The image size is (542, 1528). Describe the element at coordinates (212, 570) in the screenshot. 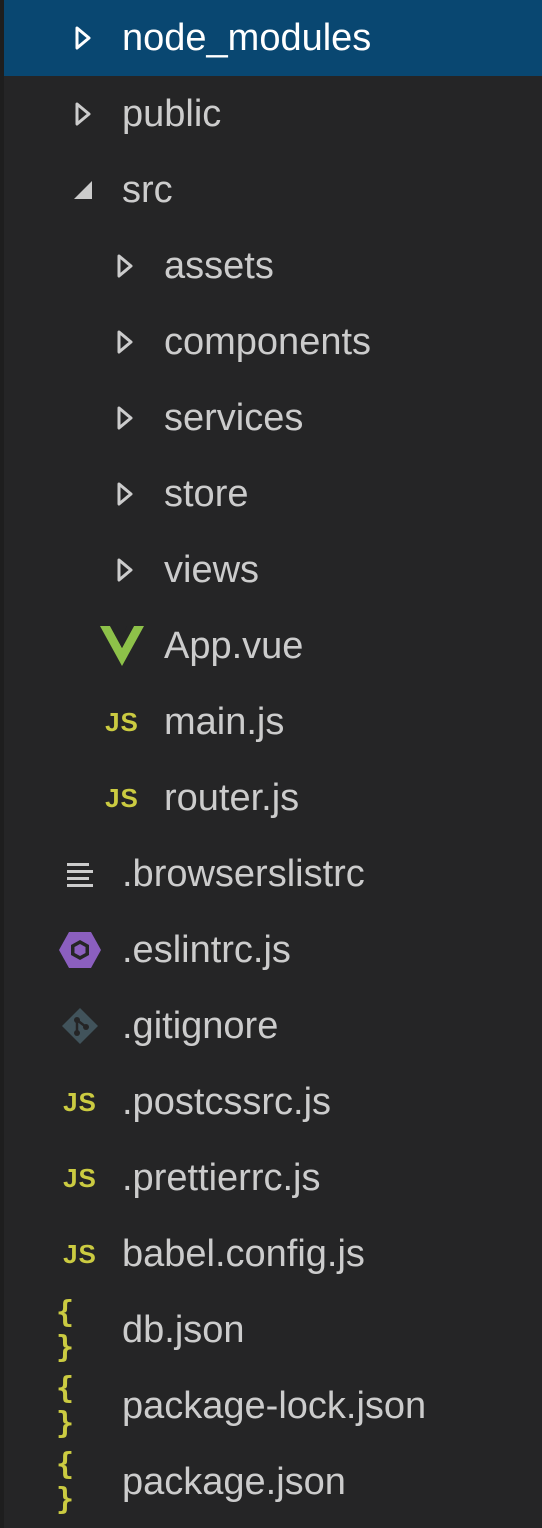

I see `tree-item-label: views` at that location.